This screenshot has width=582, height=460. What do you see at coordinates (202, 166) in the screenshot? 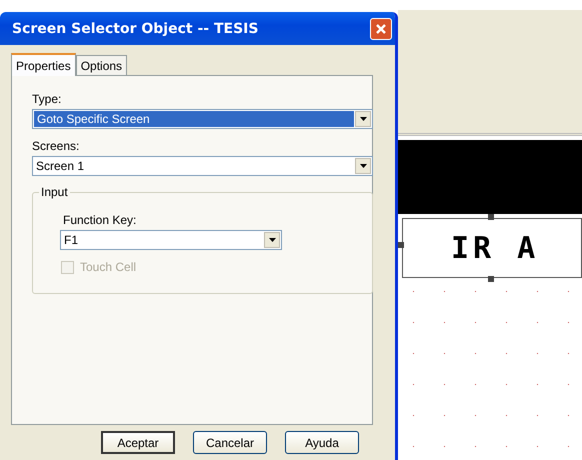
I see `dropdown: Screen 1` at bounding box center [202, 166].